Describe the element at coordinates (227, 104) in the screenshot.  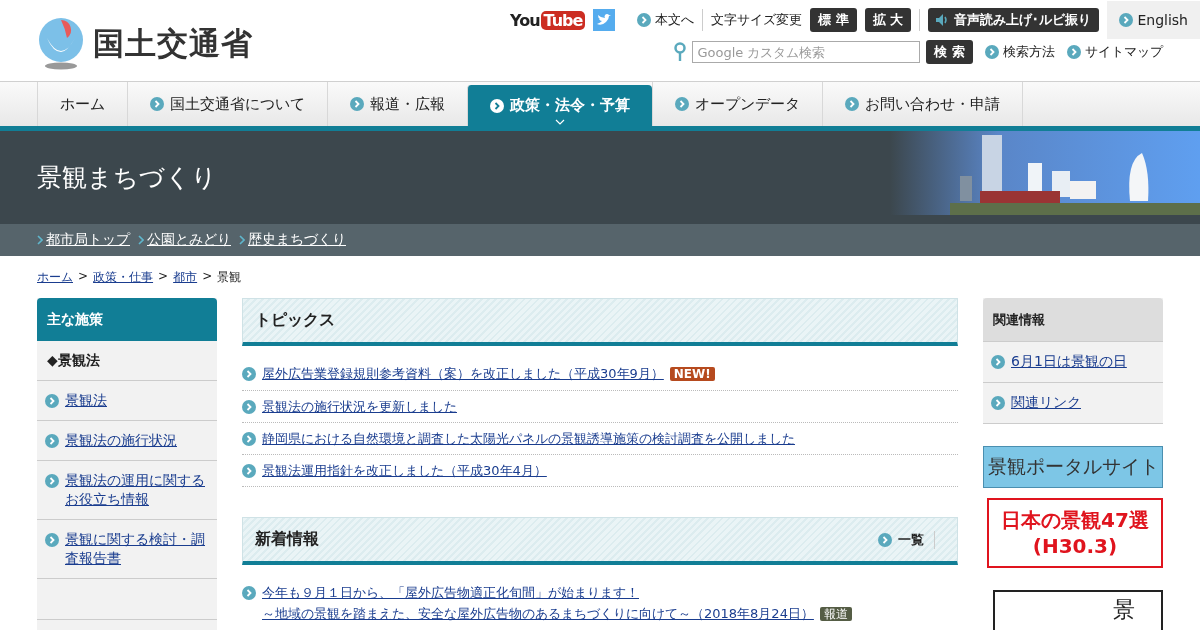
I see `nav-tab: 国土交通省について` at that location.